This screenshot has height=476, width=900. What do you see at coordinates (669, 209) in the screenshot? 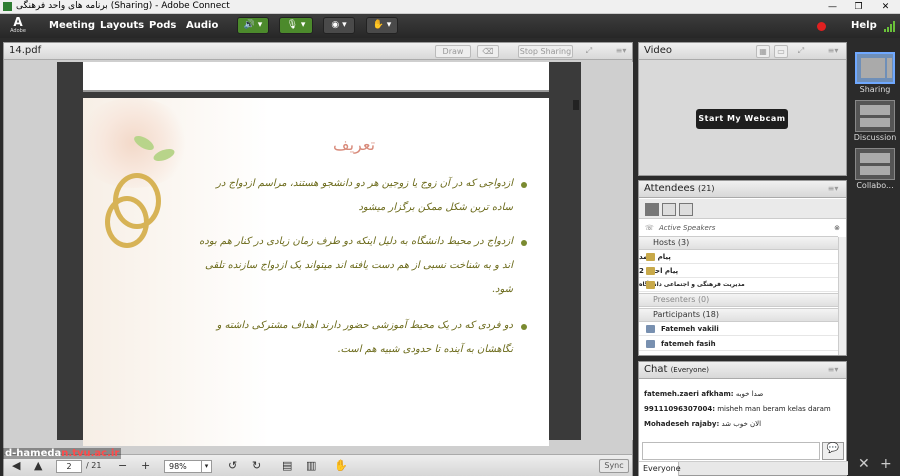
I see `breakout-view-icon` at bounding box center [669, 209].